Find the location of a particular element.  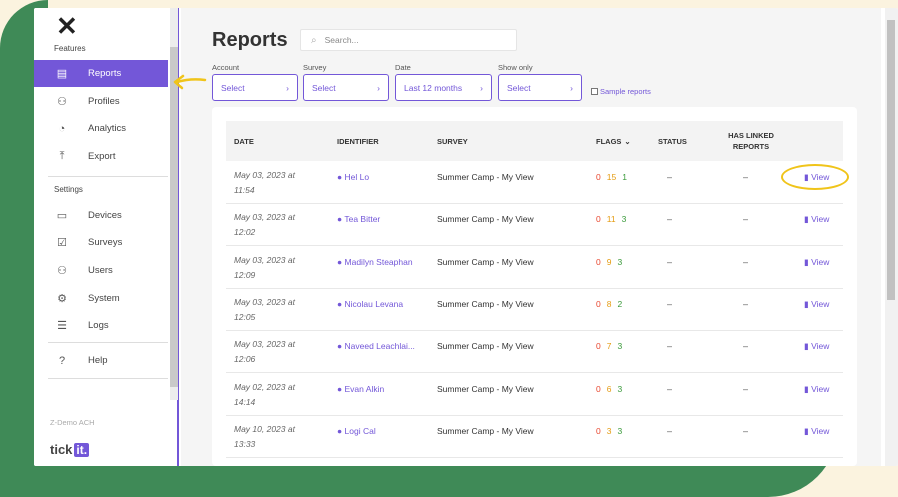

sidebar-item-label: Users is located at coordinates (100, 270).